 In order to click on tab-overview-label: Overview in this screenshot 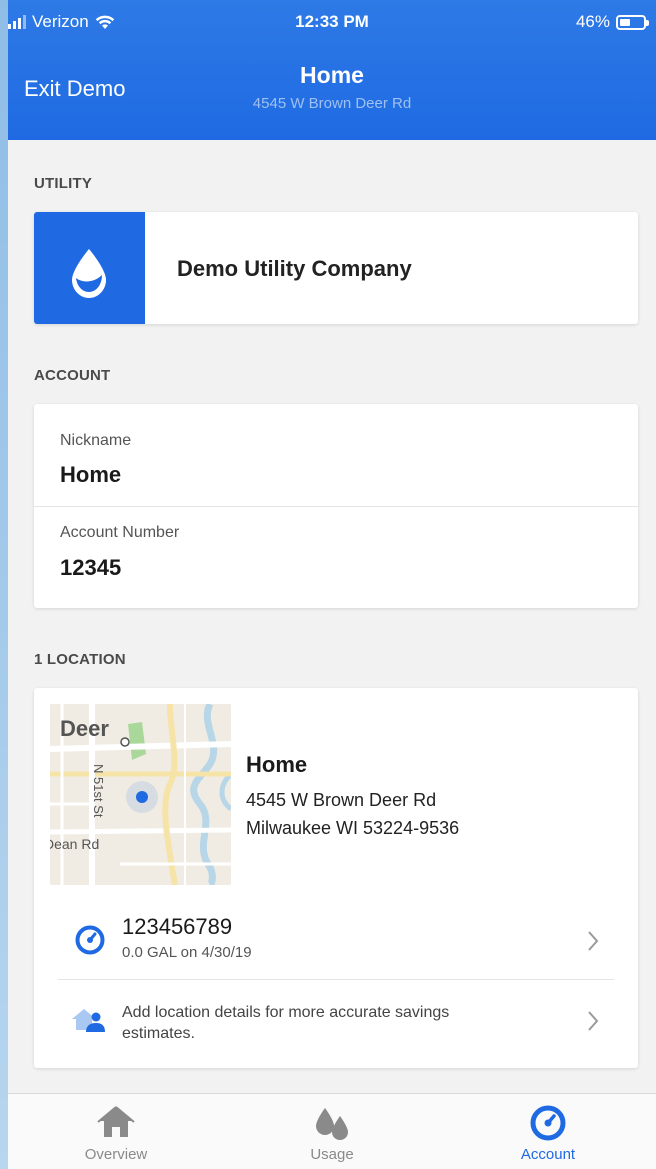, I will do `click(116, 1154)`.